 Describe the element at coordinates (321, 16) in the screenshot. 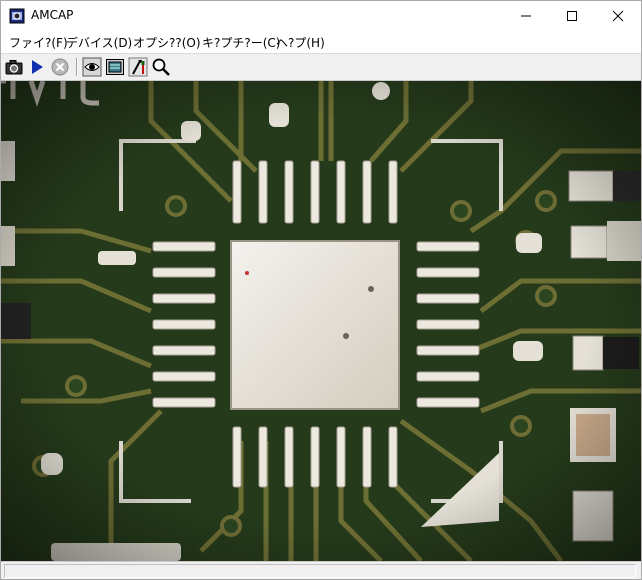

I see `title-bar: AMCAP` at that location.